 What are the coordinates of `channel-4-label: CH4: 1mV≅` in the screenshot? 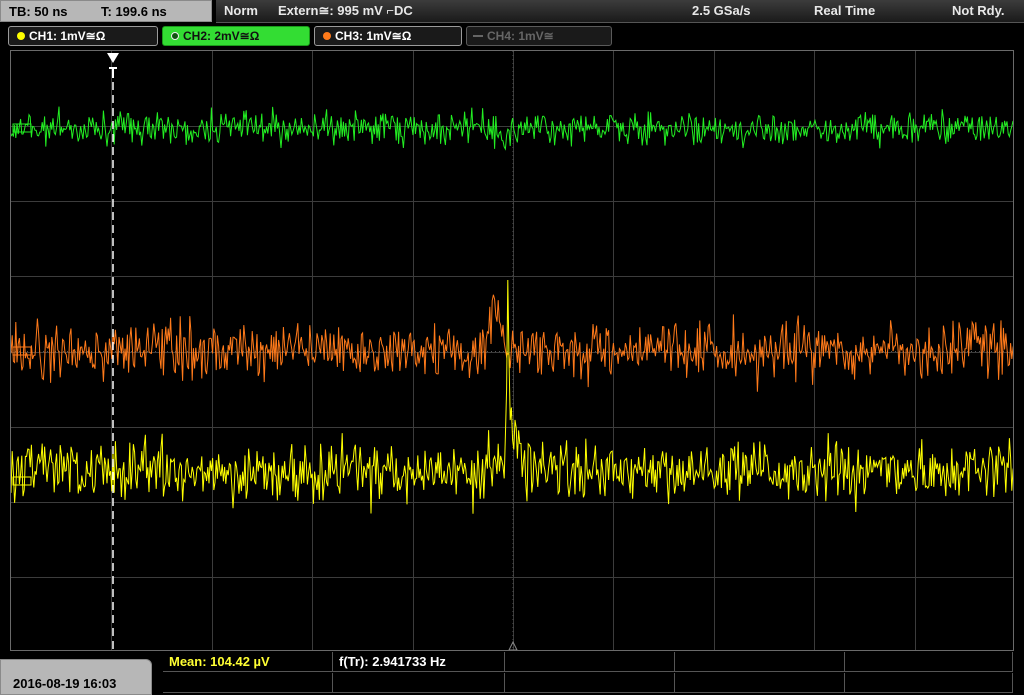 It's located at (520, 36).